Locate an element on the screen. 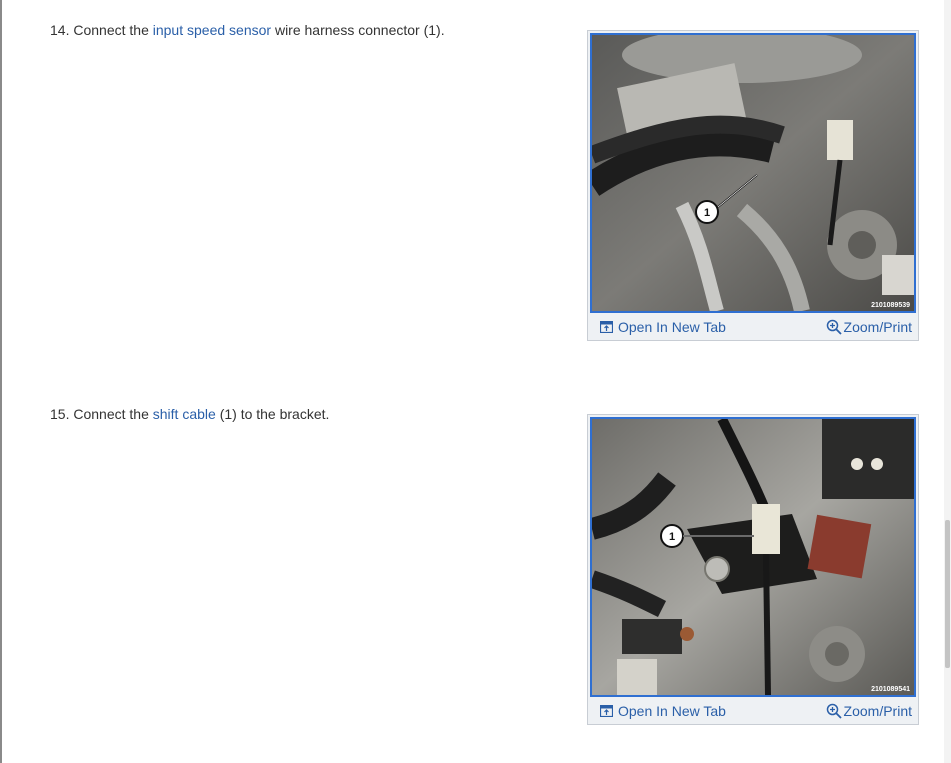  step-14-zoom-print-label: Zoom/Print is located at coordinates (877, 327).